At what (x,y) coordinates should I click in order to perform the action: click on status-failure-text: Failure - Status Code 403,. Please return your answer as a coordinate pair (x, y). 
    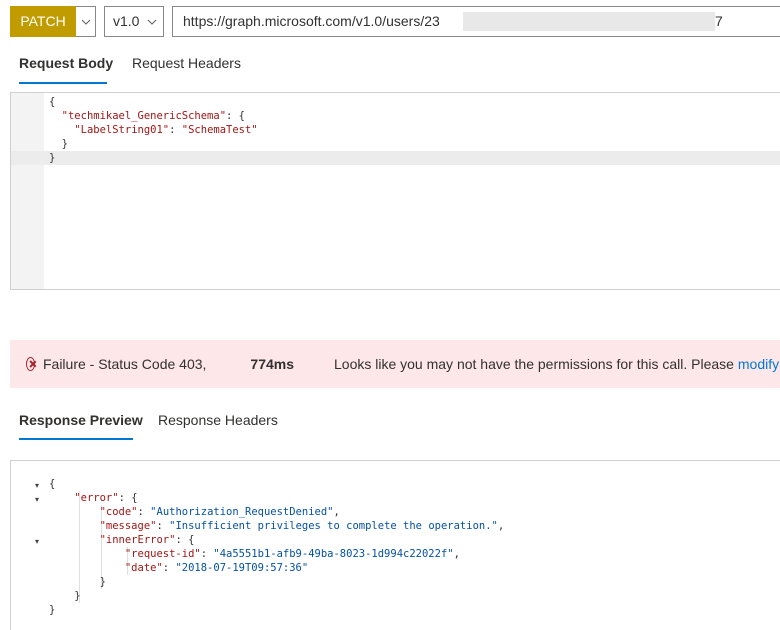
    Looking at the image, I should click on (124, 364).